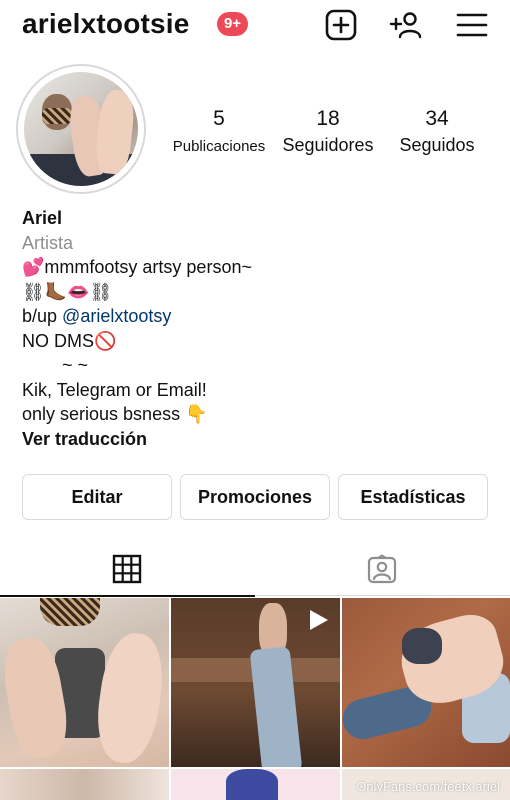  I want to click on grid-icon, so click(127, 569).